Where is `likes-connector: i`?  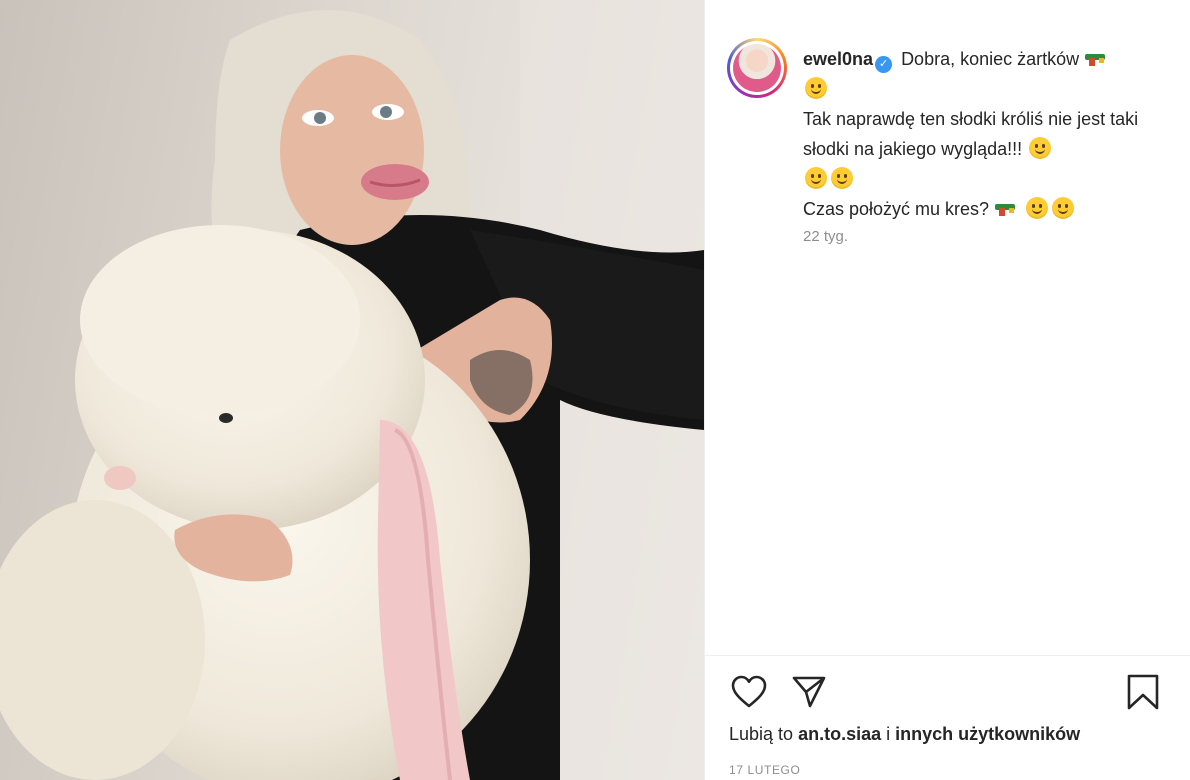
likes-connector: i is located at coordinates (888, 734).